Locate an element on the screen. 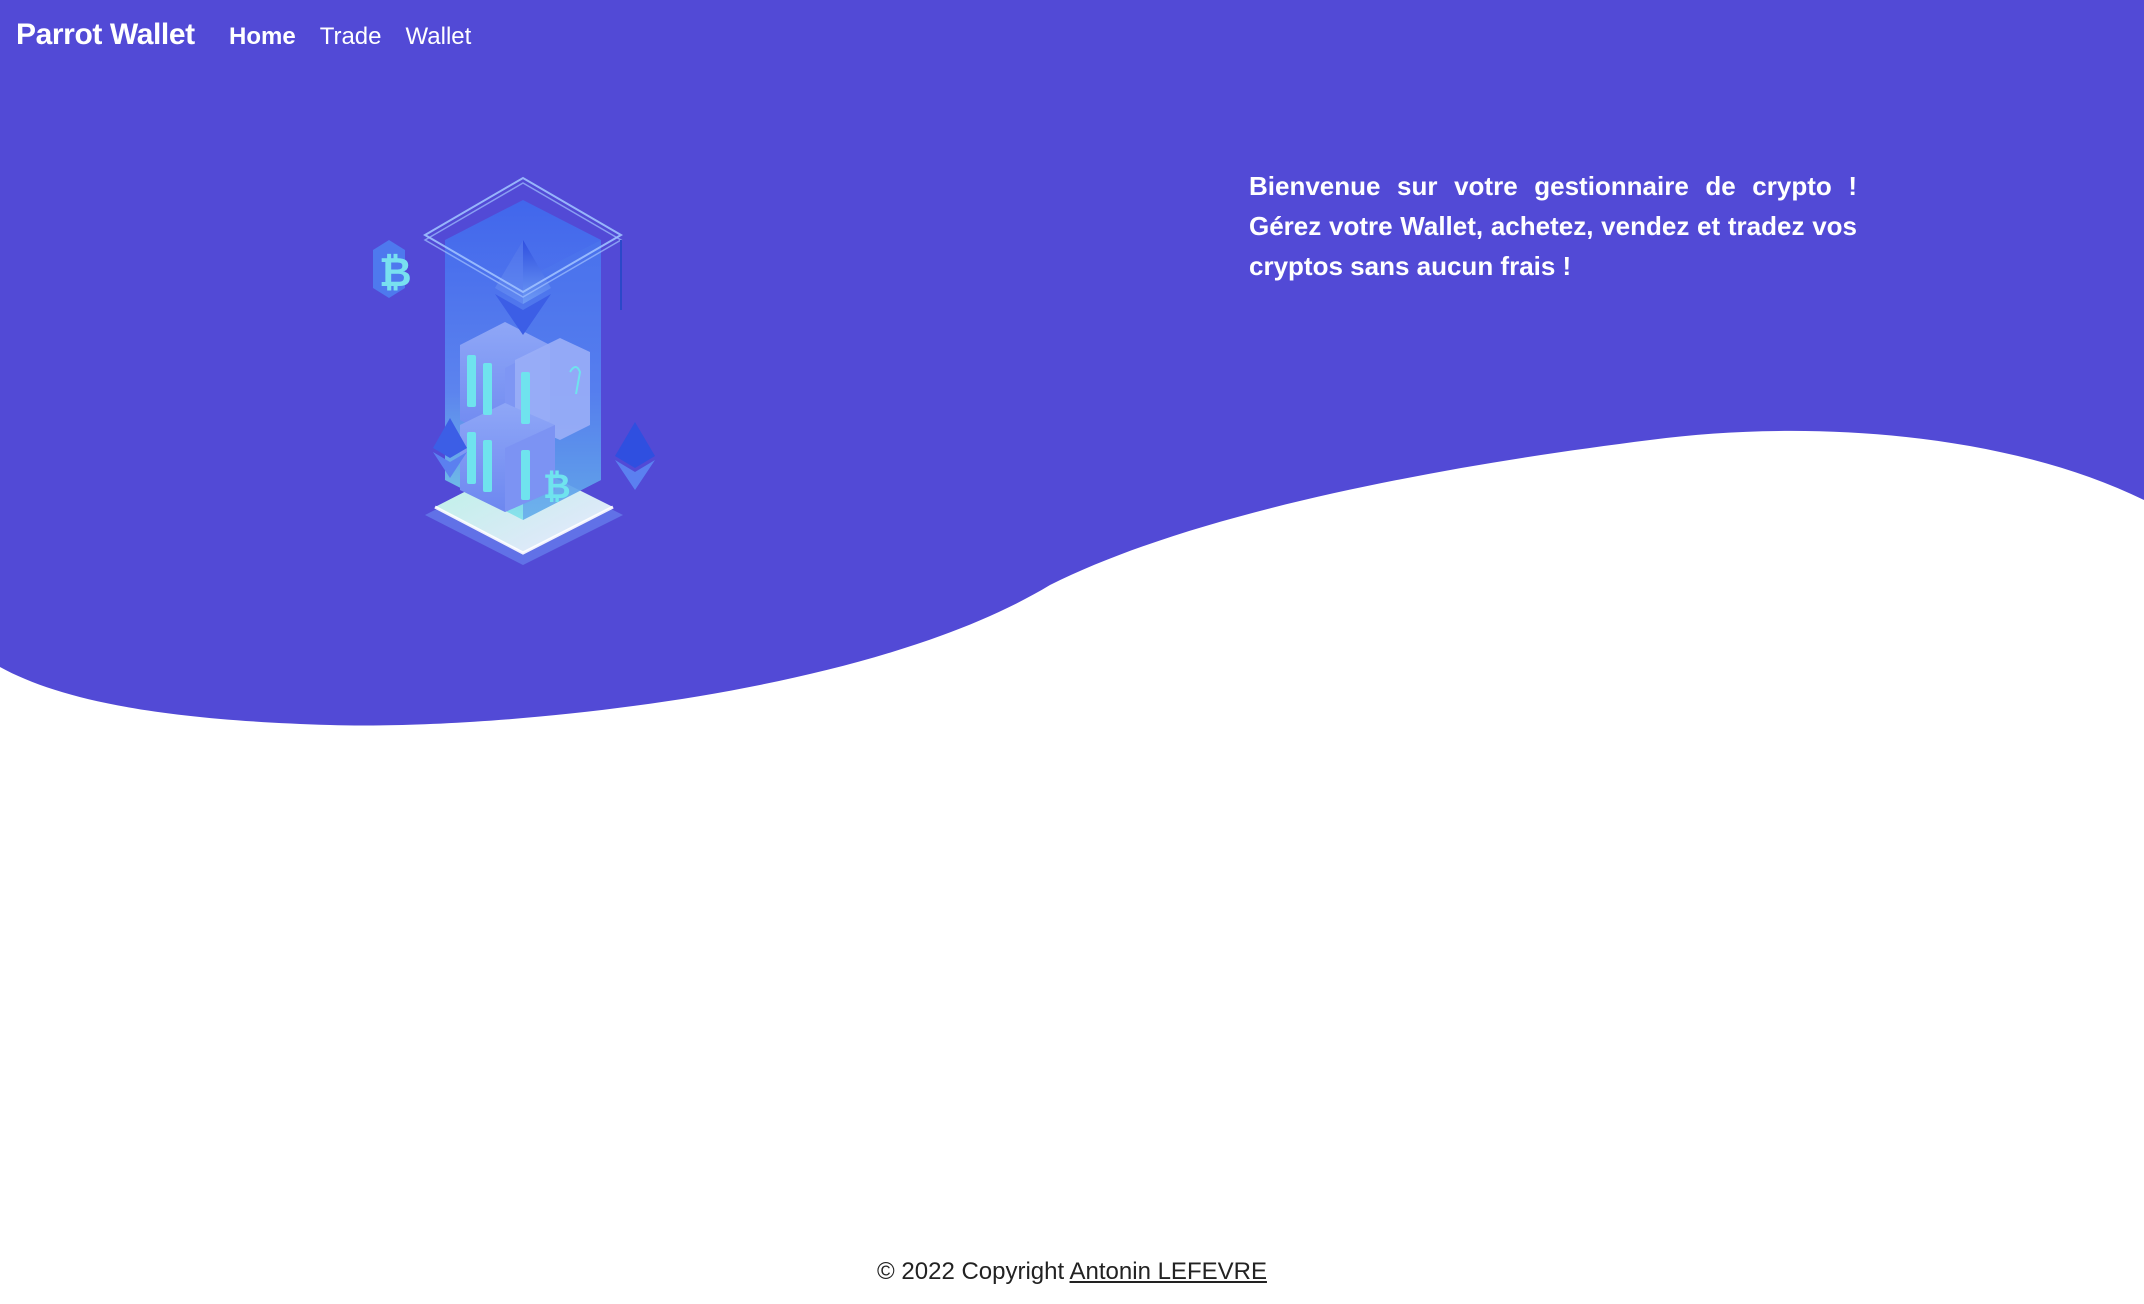  author-link: Antonin LEFEVRE is located at coordinates (1168, 1271).